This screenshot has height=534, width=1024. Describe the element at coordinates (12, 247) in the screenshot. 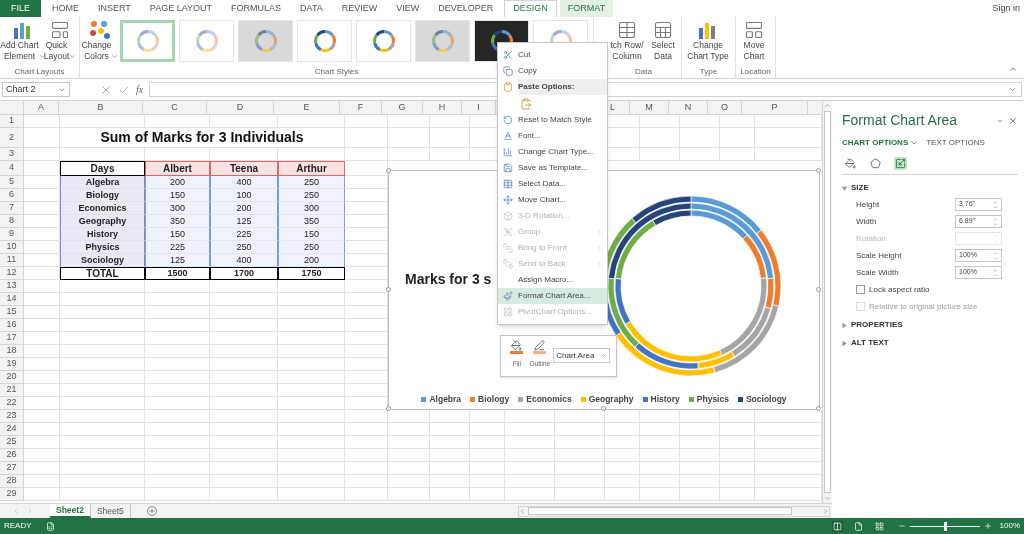

I see `row-header: 10` at that location.